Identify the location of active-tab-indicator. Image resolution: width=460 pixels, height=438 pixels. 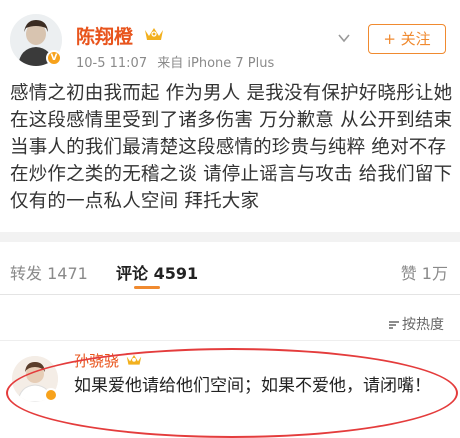
(147, 287).